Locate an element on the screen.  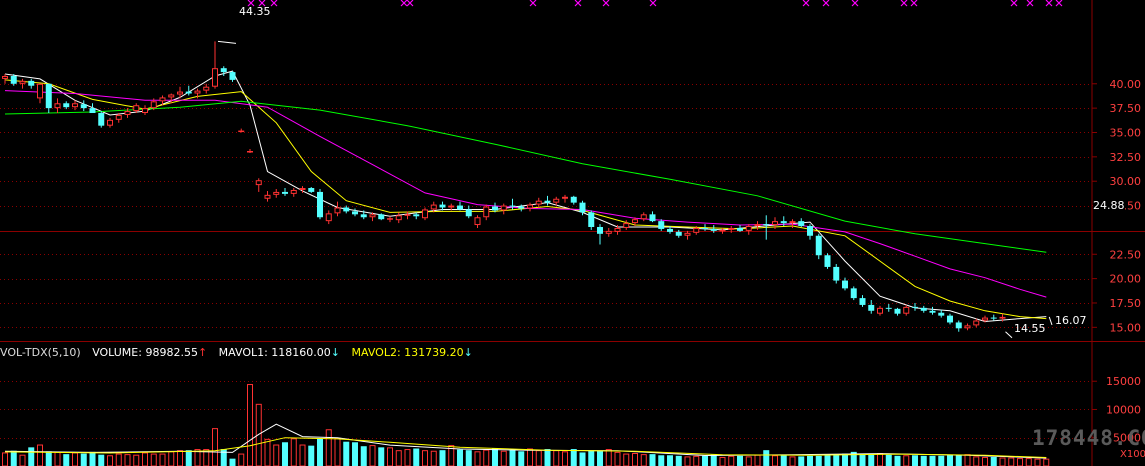
price-tick-label: 20.00 is located at coordinates (1126, 279).